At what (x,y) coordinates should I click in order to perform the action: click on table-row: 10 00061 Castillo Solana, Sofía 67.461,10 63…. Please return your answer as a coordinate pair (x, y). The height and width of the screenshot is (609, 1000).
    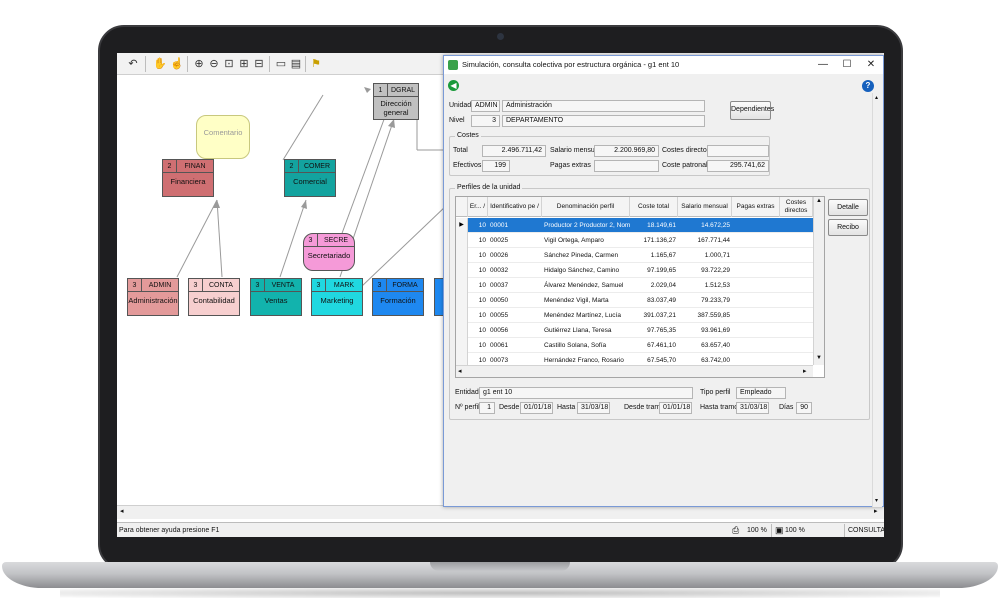
    Looking at the image, I should click on (640, 345).